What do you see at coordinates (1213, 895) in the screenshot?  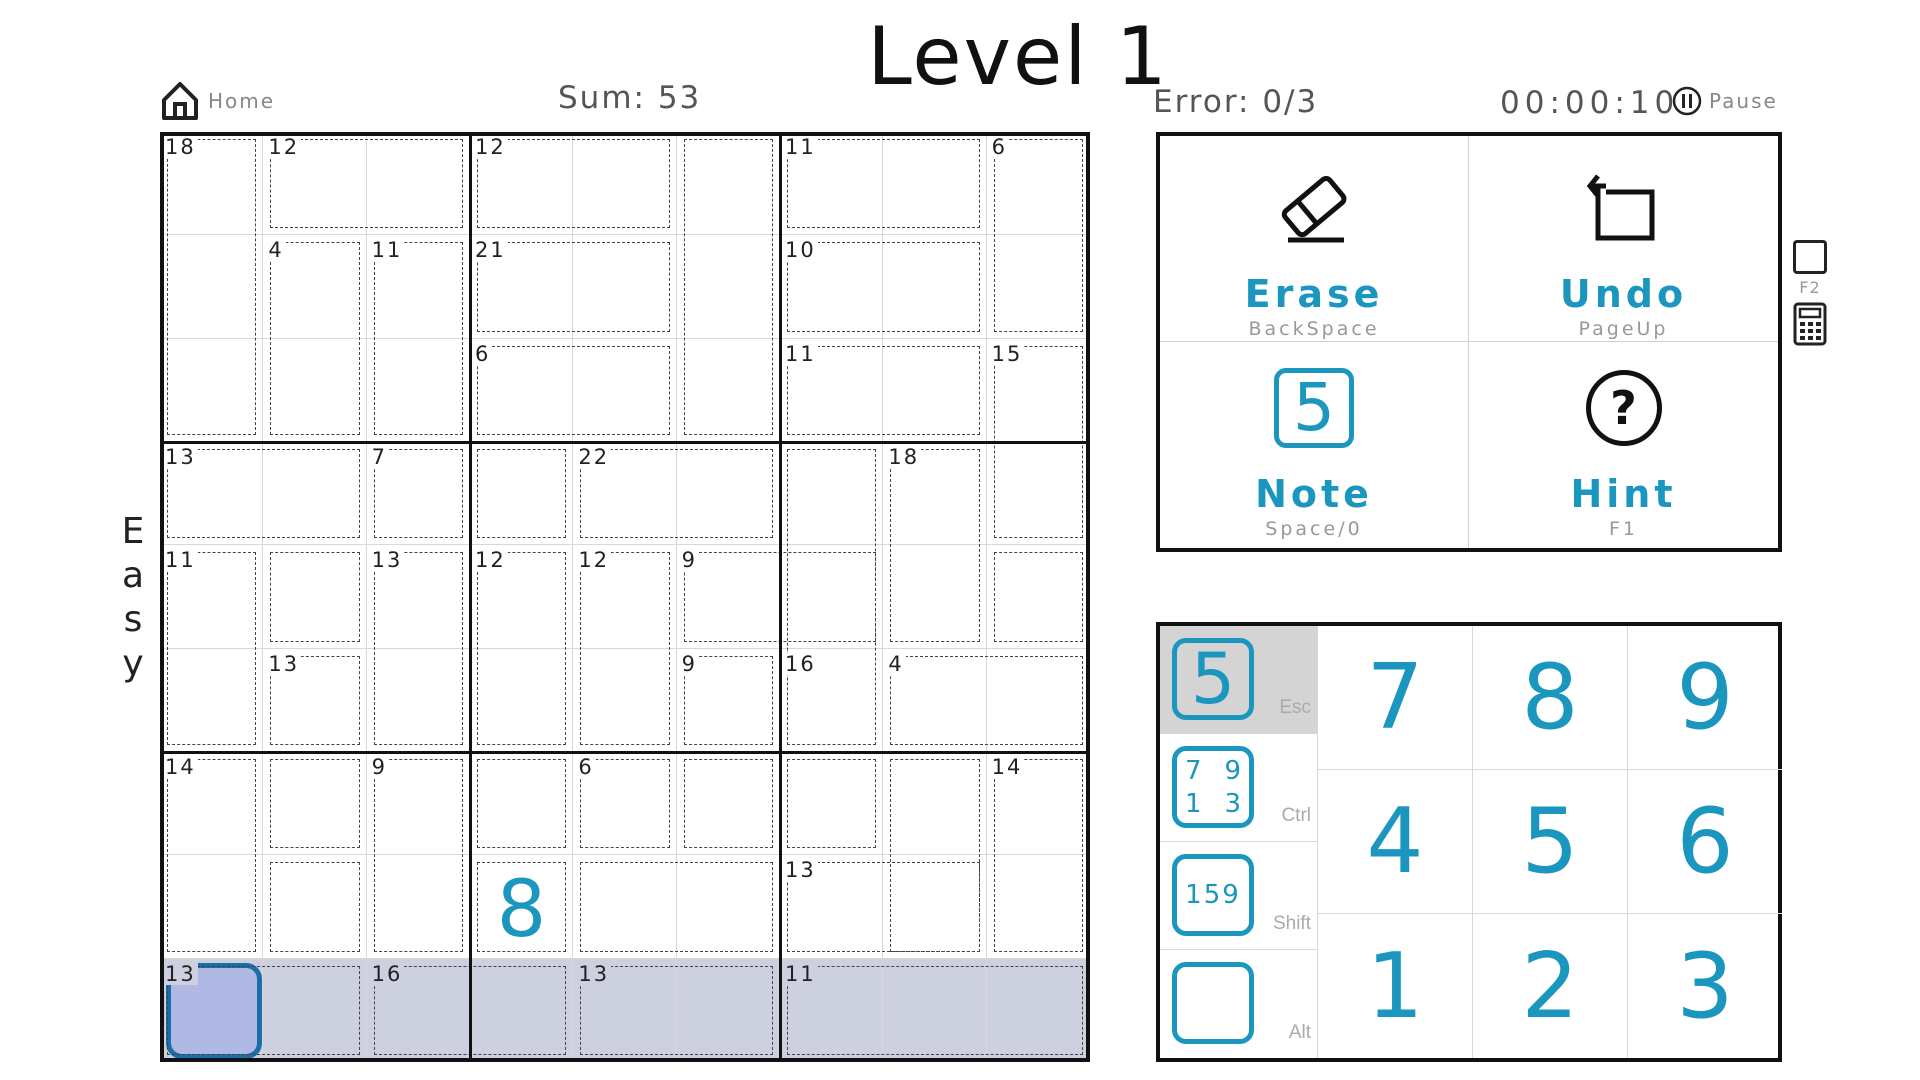 I see `center-notes-icon: 159` at bounding box center [1213, 895].